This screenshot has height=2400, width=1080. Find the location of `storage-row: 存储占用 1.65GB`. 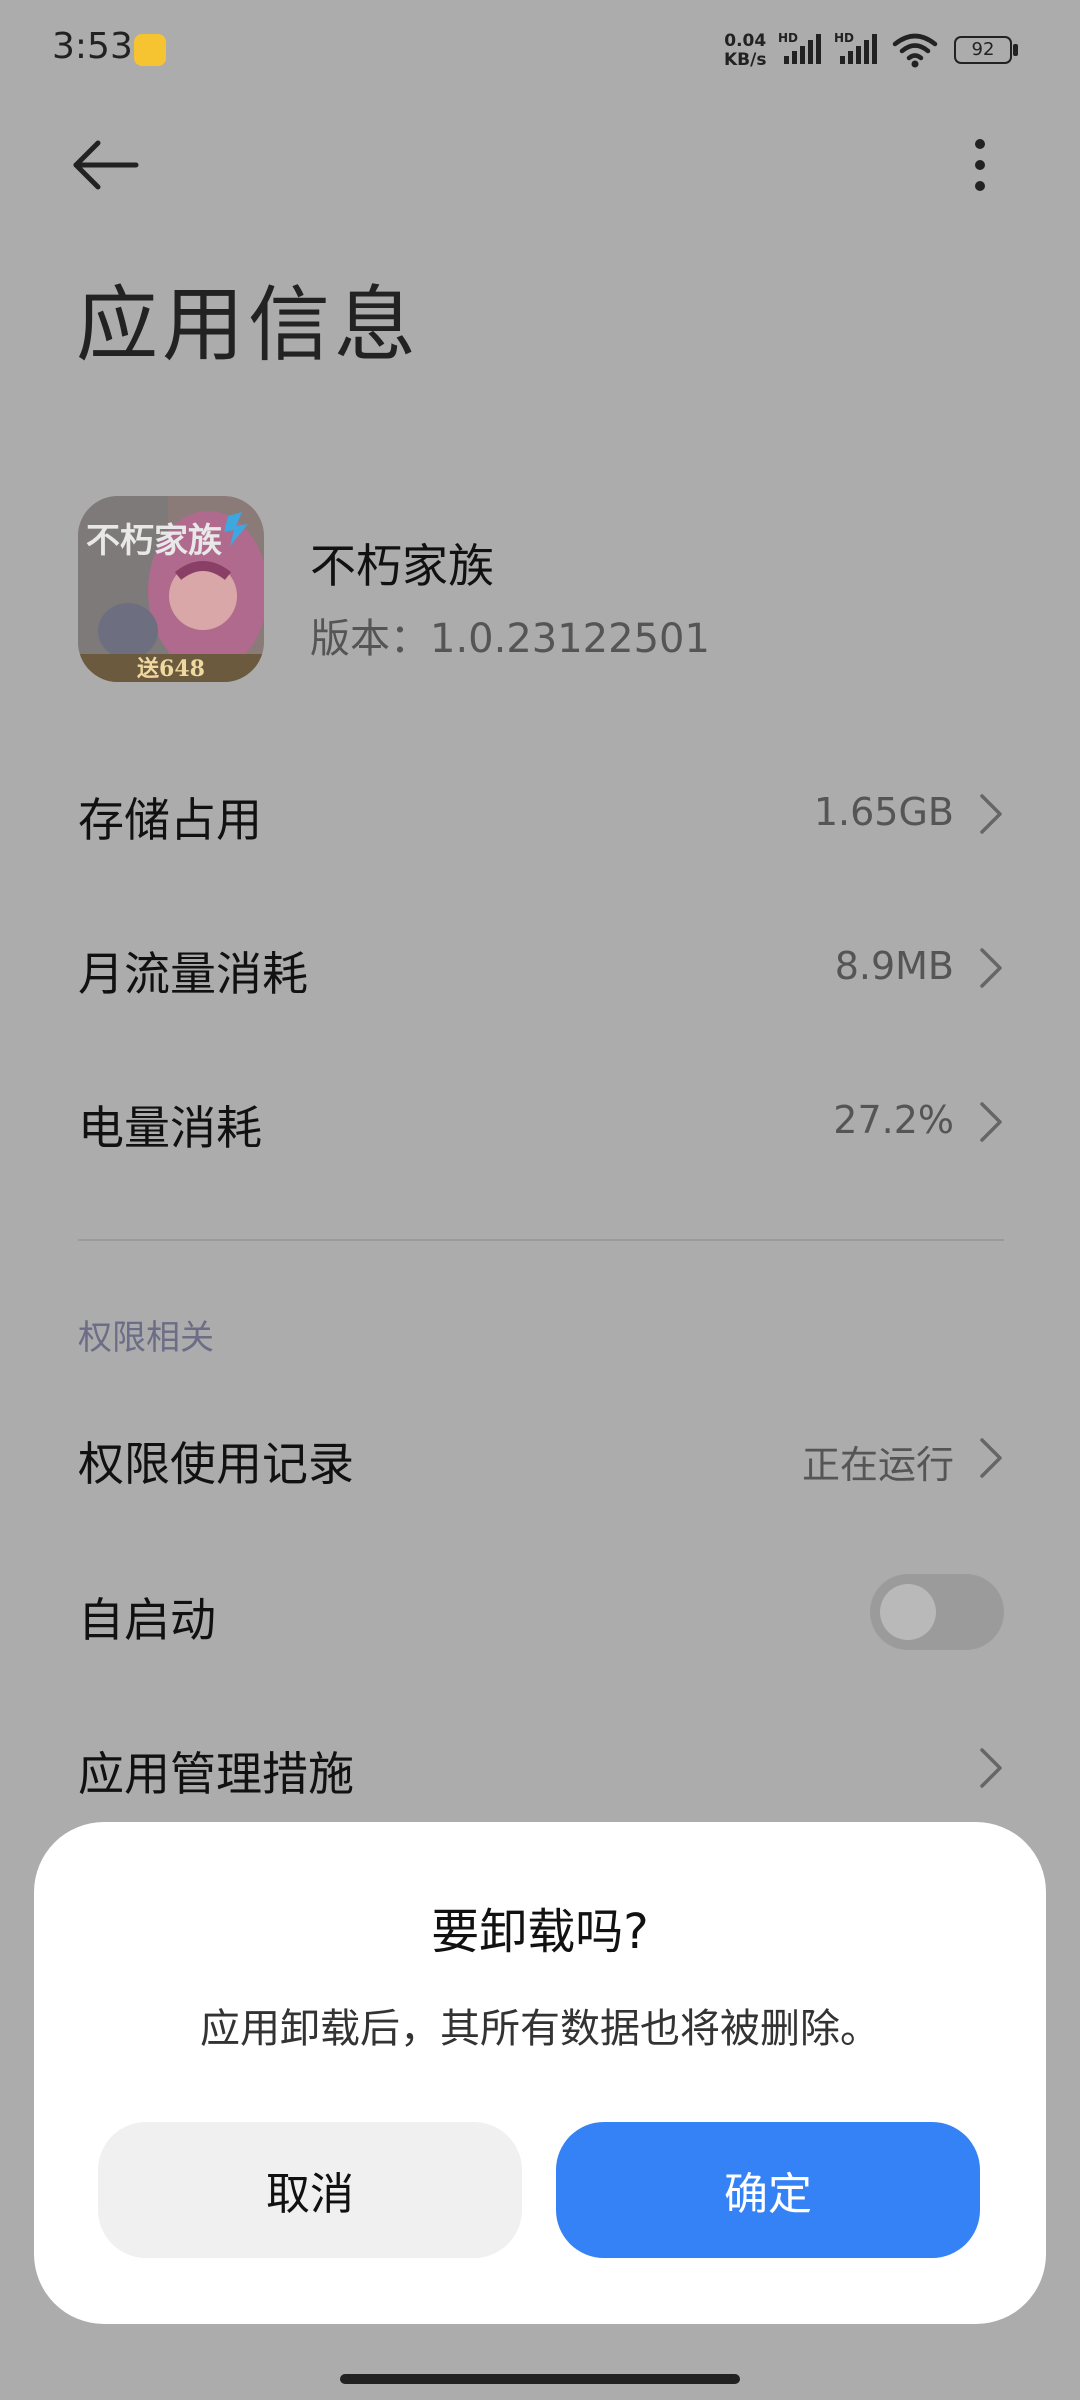

storage-row: 存储占用 1.65GB is located at coordinates (541, 811).